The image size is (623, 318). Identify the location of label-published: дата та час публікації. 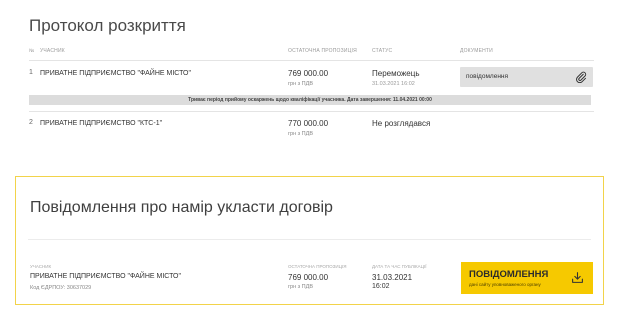
(399, 266).